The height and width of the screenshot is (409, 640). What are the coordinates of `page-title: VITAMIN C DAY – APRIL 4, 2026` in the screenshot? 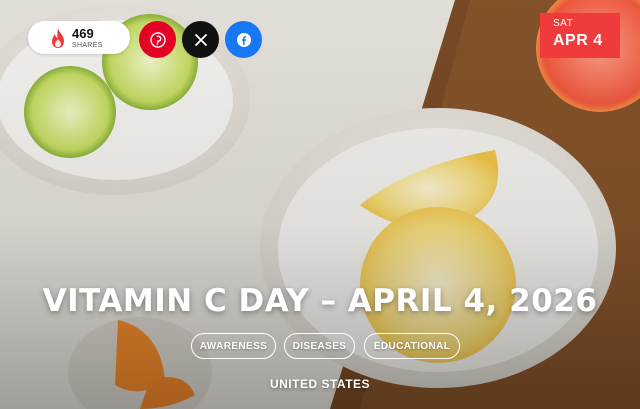 It's located at (320, 301).